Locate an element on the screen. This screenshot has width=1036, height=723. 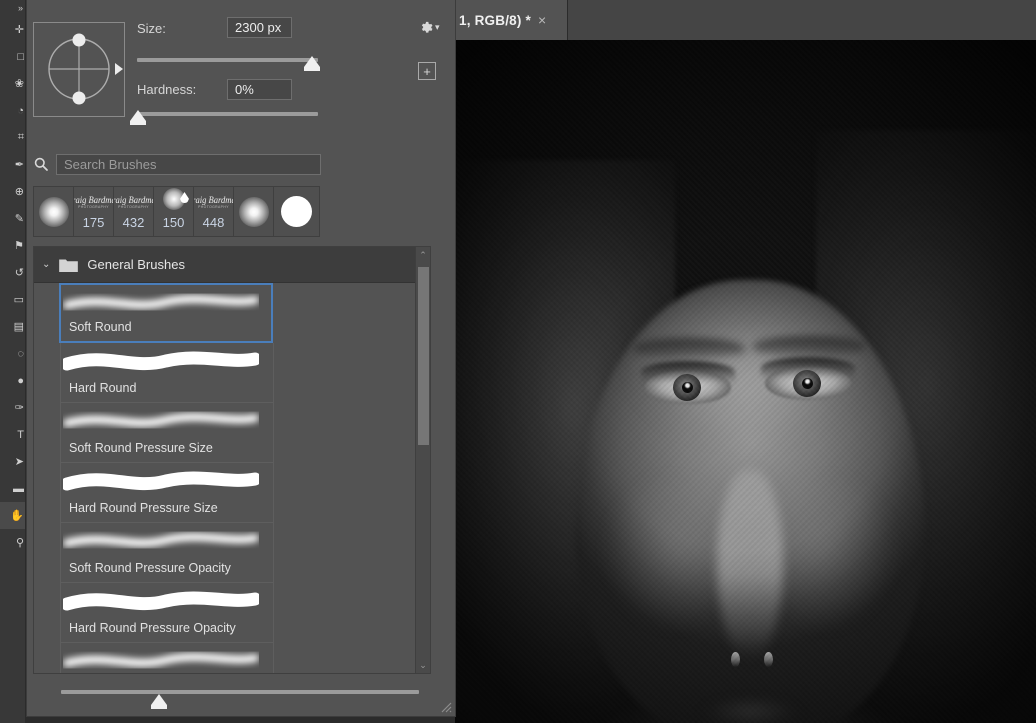
zoom-icon: ⚲ is located at coordinates (19, 543).